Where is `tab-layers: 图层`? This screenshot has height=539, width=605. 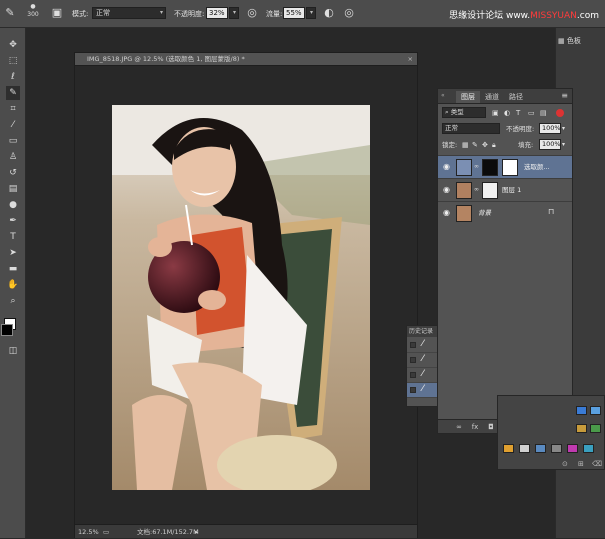 tab-layers: 图层 is located at coordinates (468, 97).